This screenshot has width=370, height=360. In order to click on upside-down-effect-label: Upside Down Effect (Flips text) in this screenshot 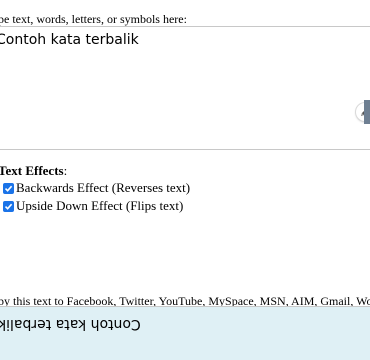, I will do `click(100, 205)`.